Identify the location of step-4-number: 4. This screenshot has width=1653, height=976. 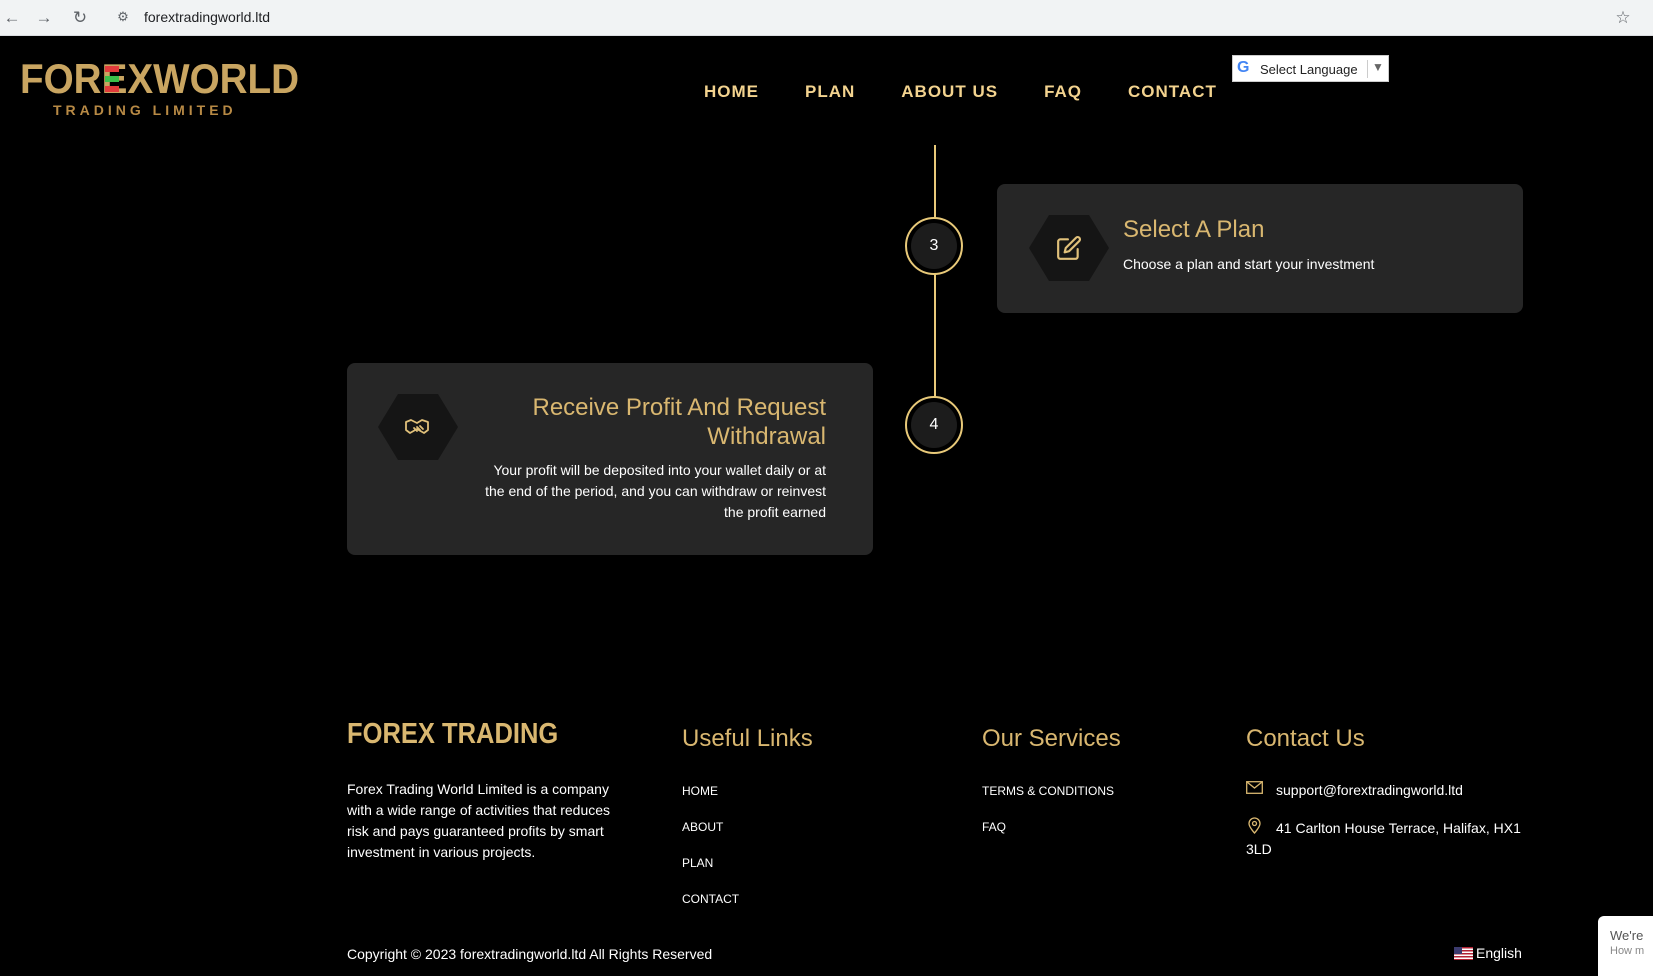
(934, 425).